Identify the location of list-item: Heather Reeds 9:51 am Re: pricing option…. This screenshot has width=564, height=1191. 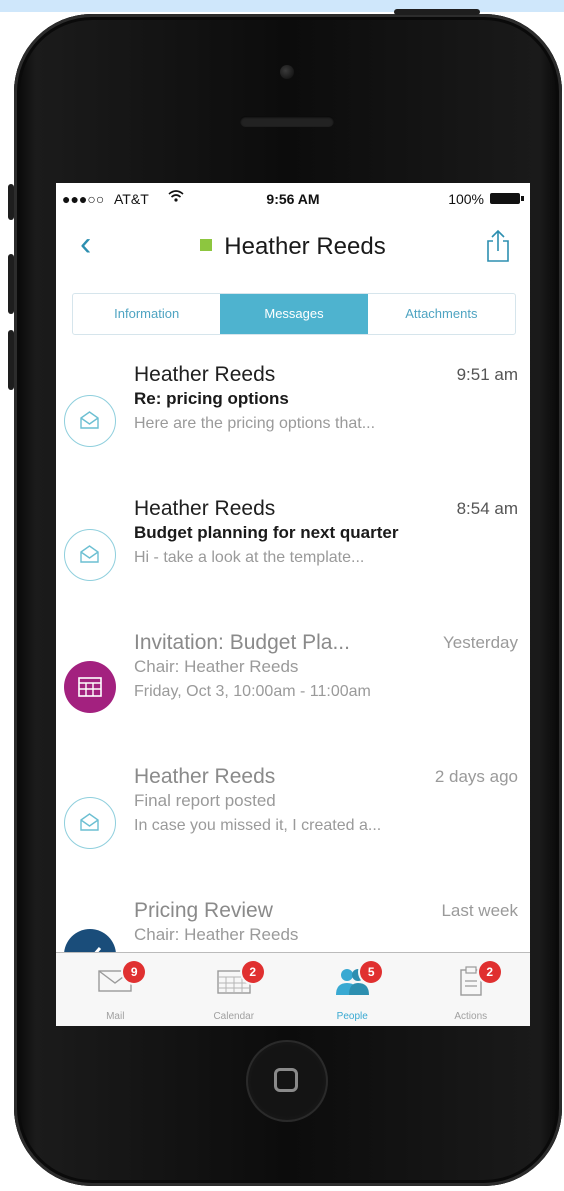
(293, 430).